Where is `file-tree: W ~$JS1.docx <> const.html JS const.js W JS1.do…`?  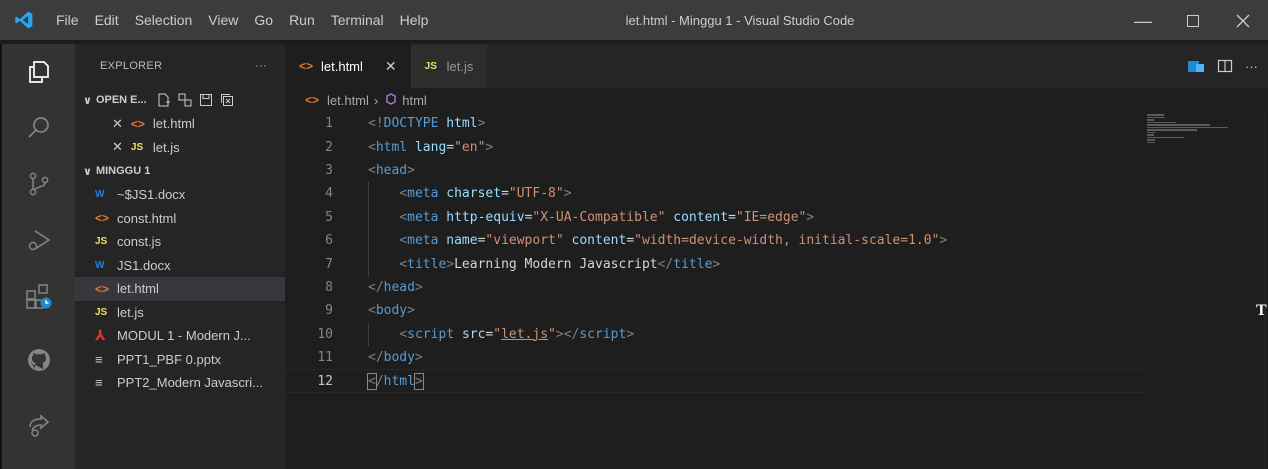
file-tree: W ~$JS1.docx <> const.html JS const.js W JS1.do… is located at coordinates (180, 289).